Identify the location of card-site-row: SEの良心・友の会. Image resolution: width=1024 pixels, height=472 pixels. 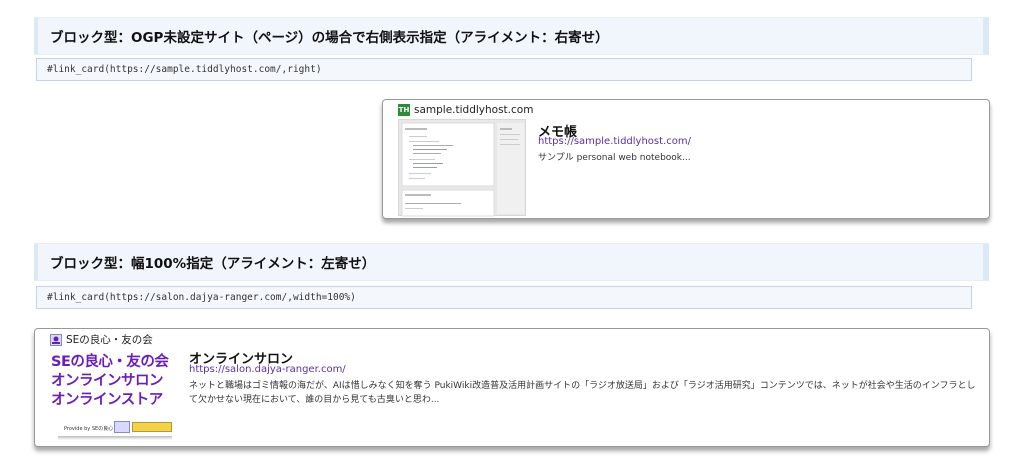
(101, 339).